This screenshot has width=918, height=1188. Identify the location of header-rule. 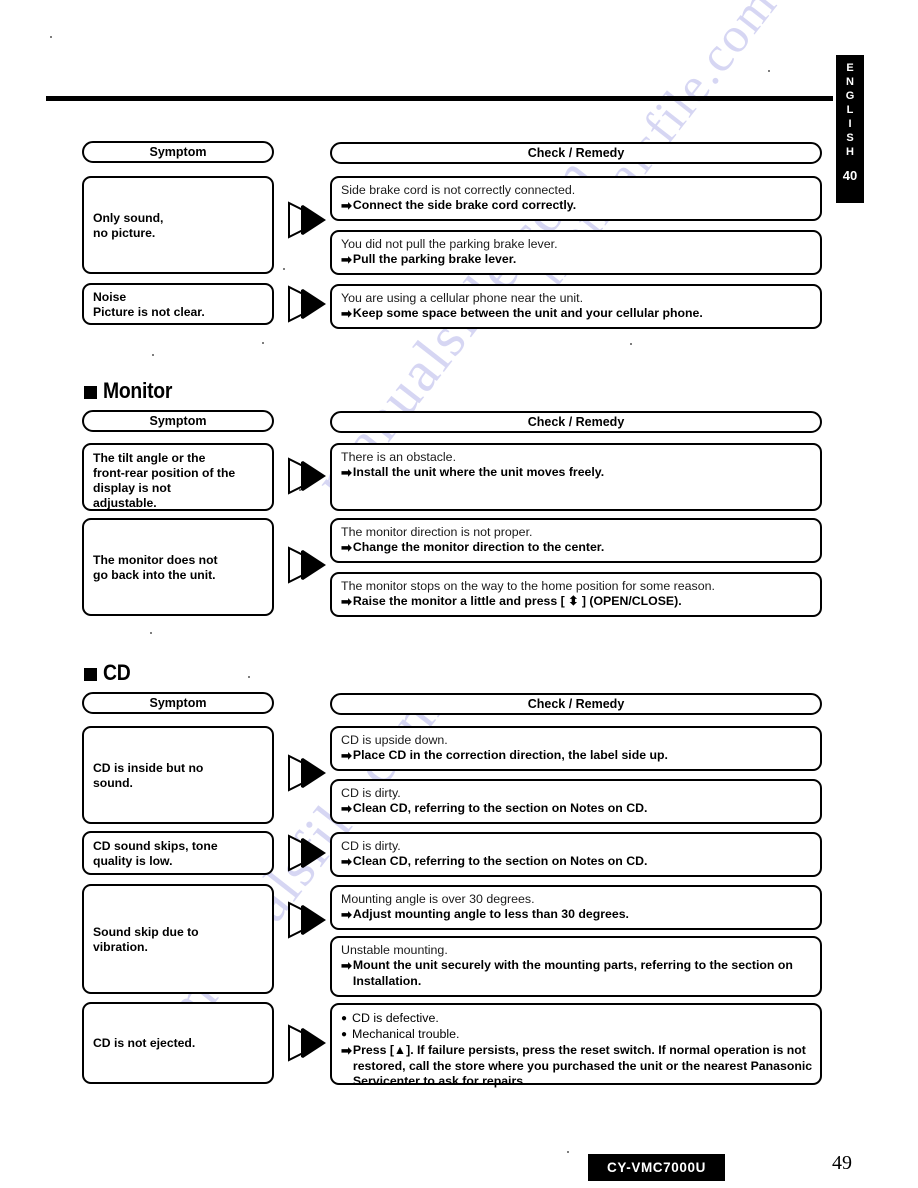
(439, 98).